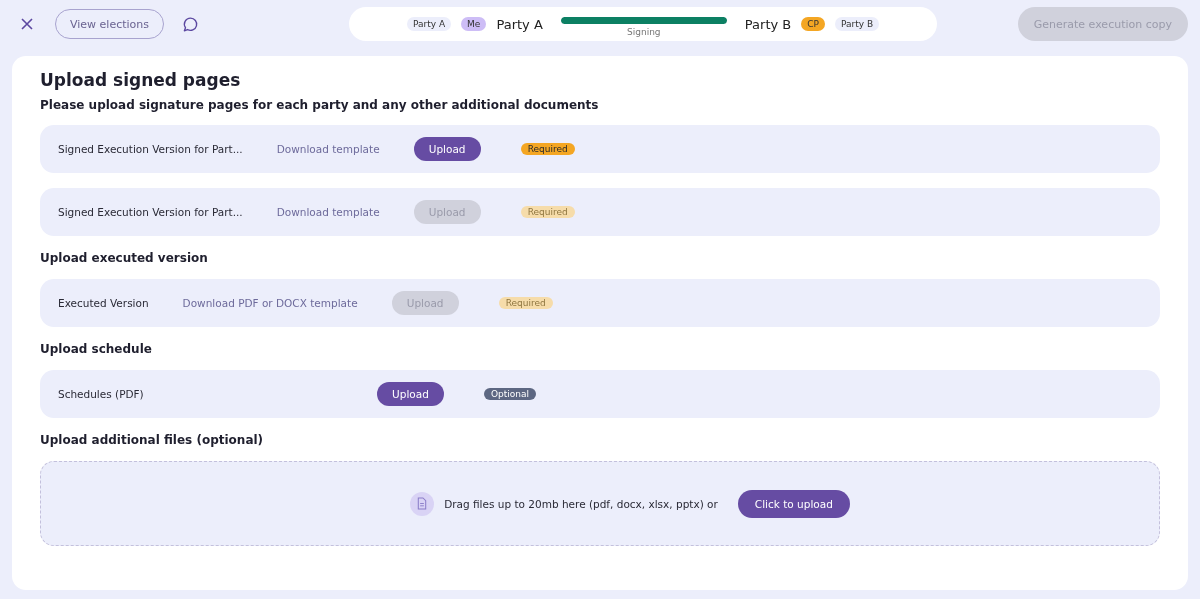 Image resolution: width=1200 pixels, height=599 pixels. What do you see at coordinates (793, 503) in the screenshot?
I see `click-to-upload-button: Click to upload` at bounding box center [793, 503].